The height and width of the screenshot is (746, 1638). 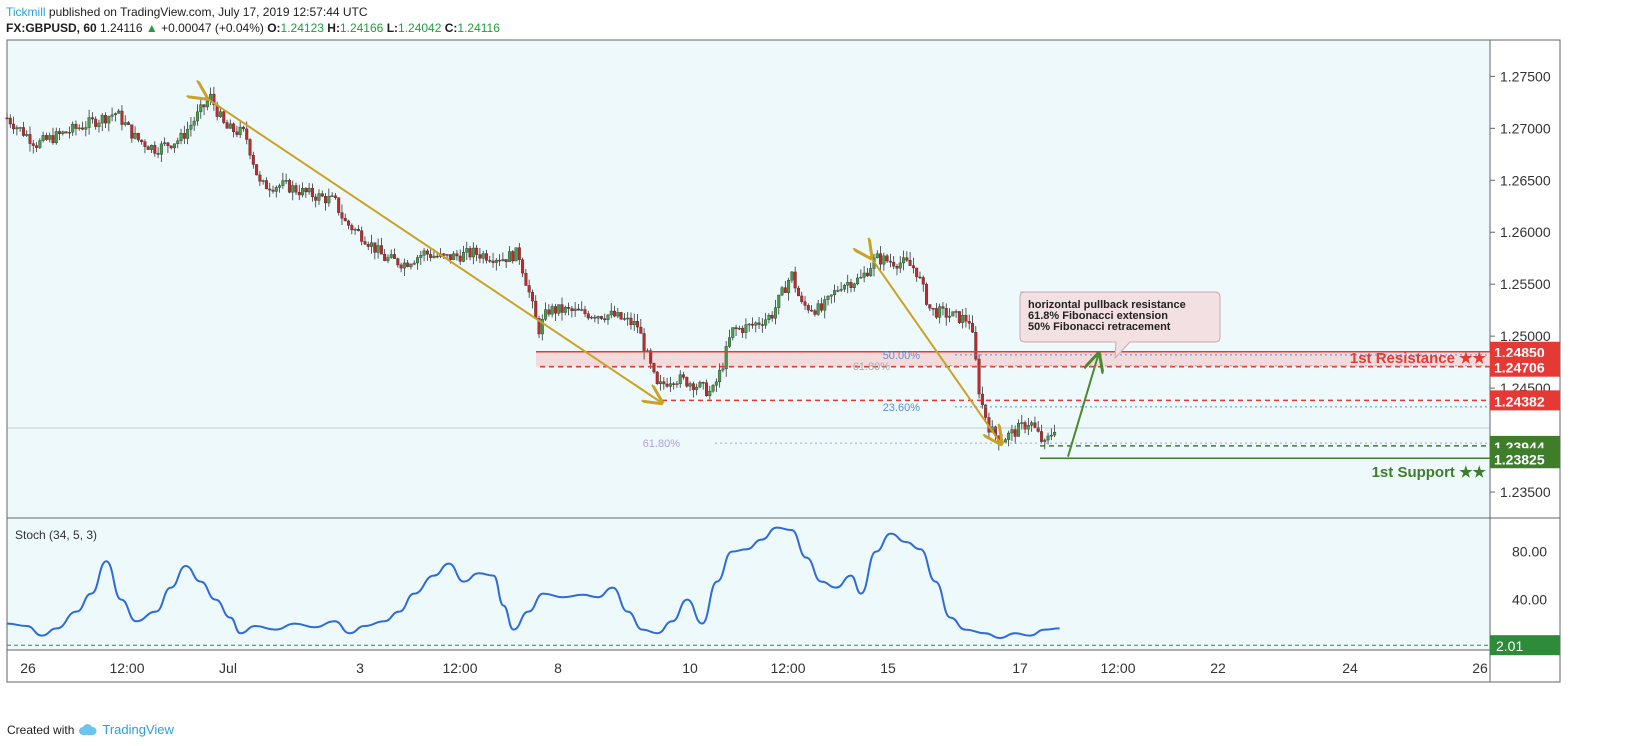 I want to click on tradingview-cloud-icon, so click(x=88, y=729).